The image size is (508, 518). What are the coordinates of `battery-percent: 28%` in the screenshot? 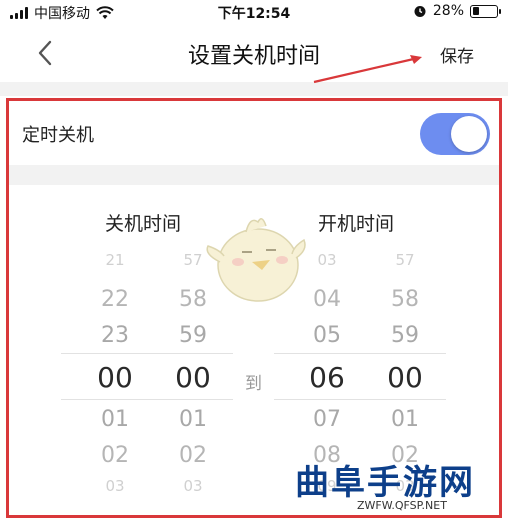 It's located at (448, 11).